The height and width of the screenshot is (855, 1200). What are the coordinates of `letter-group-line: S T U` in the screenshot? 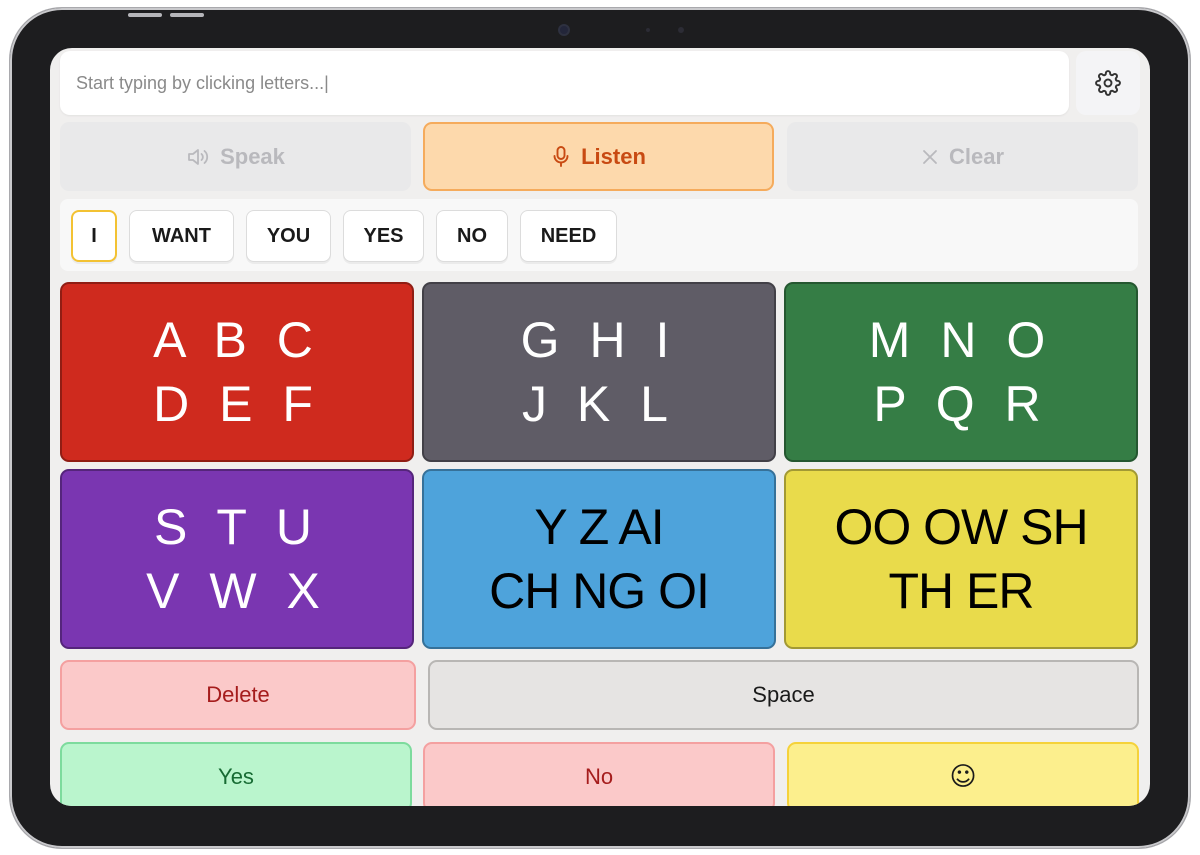 It's located at (237, 527).